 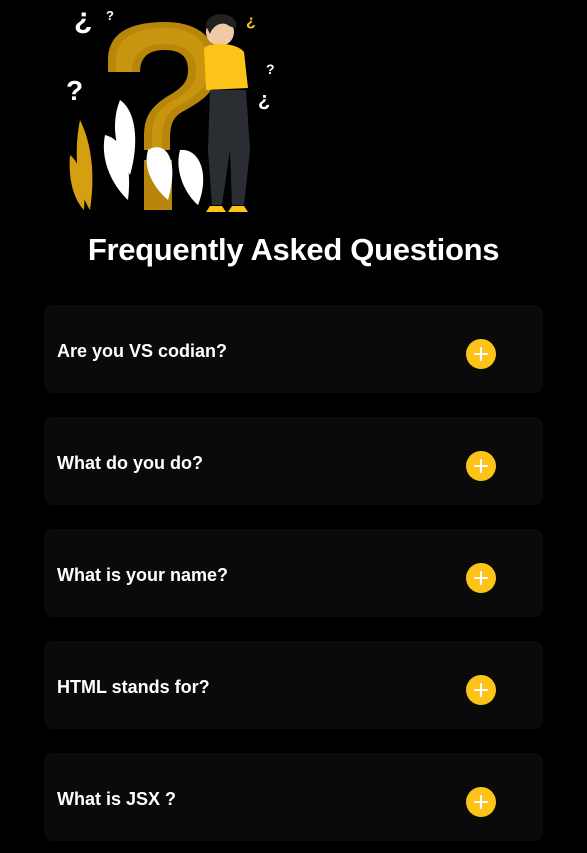 I want to click on faq-item: What is JSX ?, so click(x=293, y=797).